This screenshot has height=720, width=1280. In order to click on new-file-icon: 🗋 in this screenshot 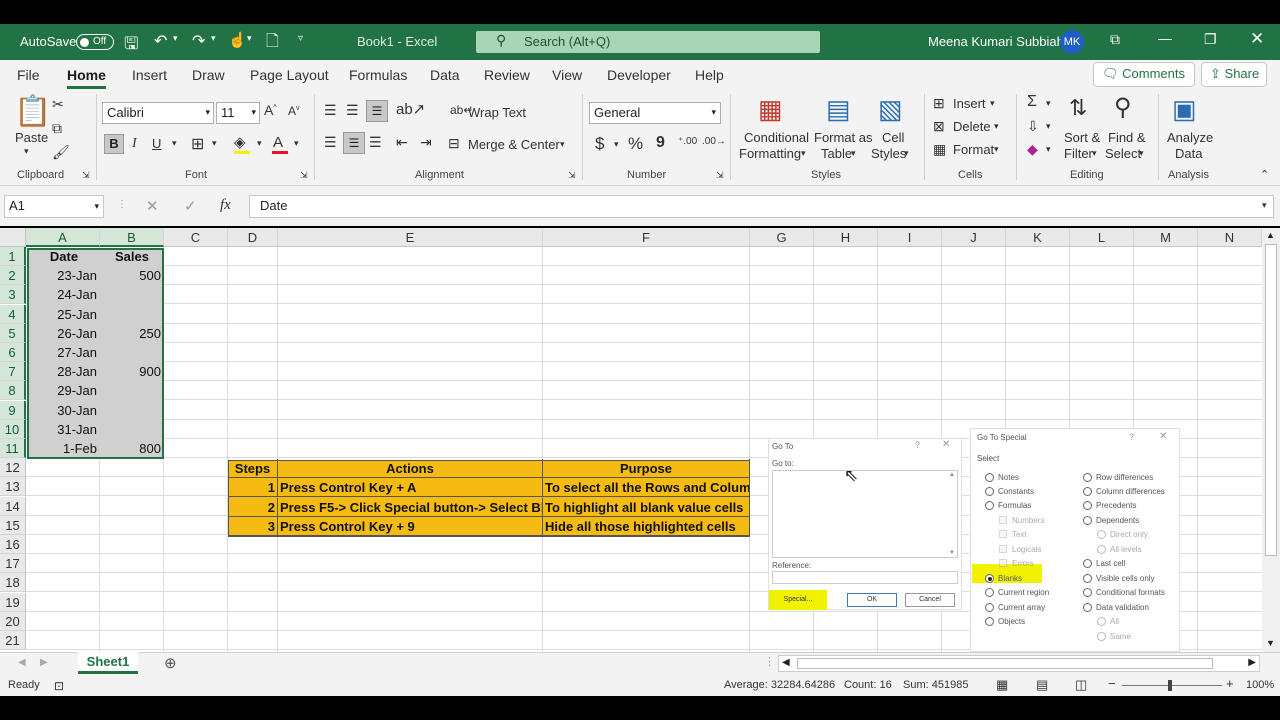, I will do `click(272, 43)`.